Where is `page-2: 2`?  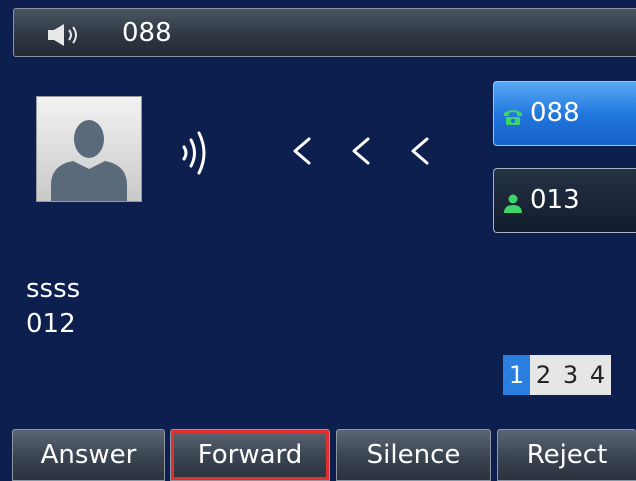
page-2: 2 is located at coordinates (543, 375).